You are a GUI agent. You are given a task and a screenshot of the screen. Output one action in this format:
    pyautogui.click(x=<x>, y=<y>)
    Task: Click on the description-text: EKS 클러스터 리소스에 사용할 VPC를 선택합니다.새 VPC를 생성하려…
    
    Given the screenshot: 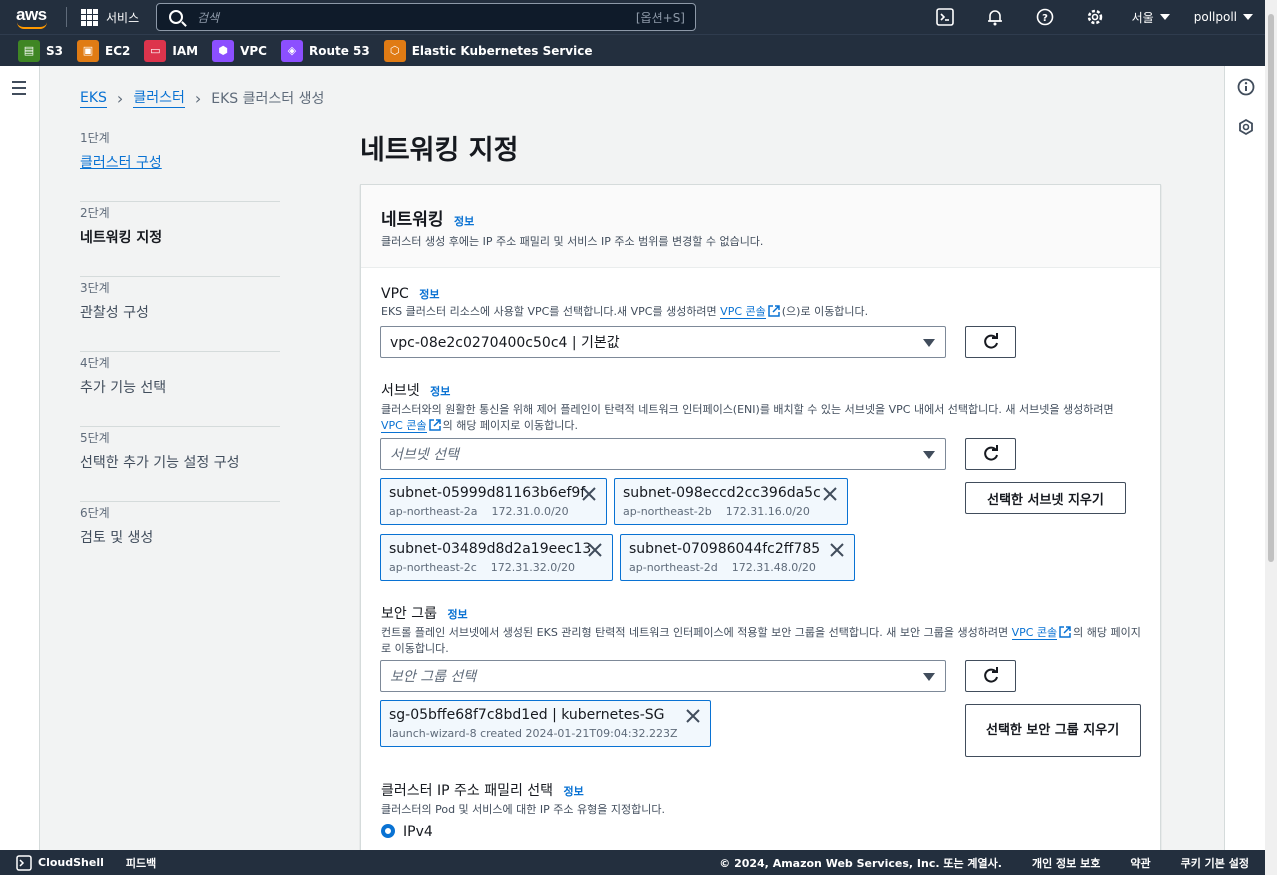 What is the action you would take?
    pyautogui.click(x=551, y=311)
    